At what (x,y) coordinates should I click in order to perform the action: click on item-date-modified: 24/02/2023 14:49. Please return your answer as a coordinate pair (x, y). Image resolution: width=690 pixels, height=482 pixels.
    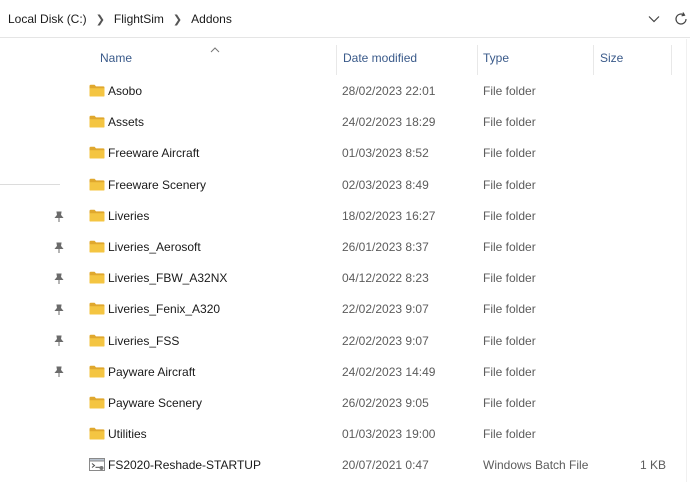
    Looking at the image, I should click on (389, 371).